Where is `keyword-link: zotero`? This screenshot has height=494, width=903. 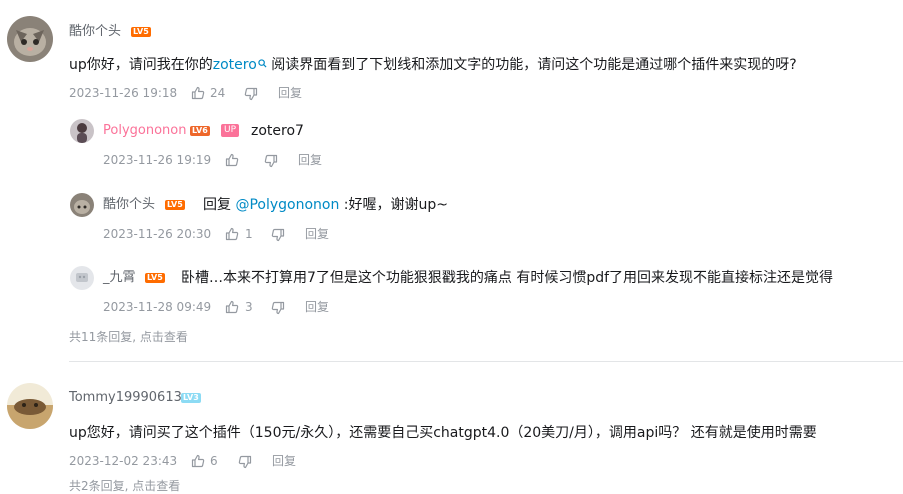
keyword-link: zotero is located at coordinates (240, 65).